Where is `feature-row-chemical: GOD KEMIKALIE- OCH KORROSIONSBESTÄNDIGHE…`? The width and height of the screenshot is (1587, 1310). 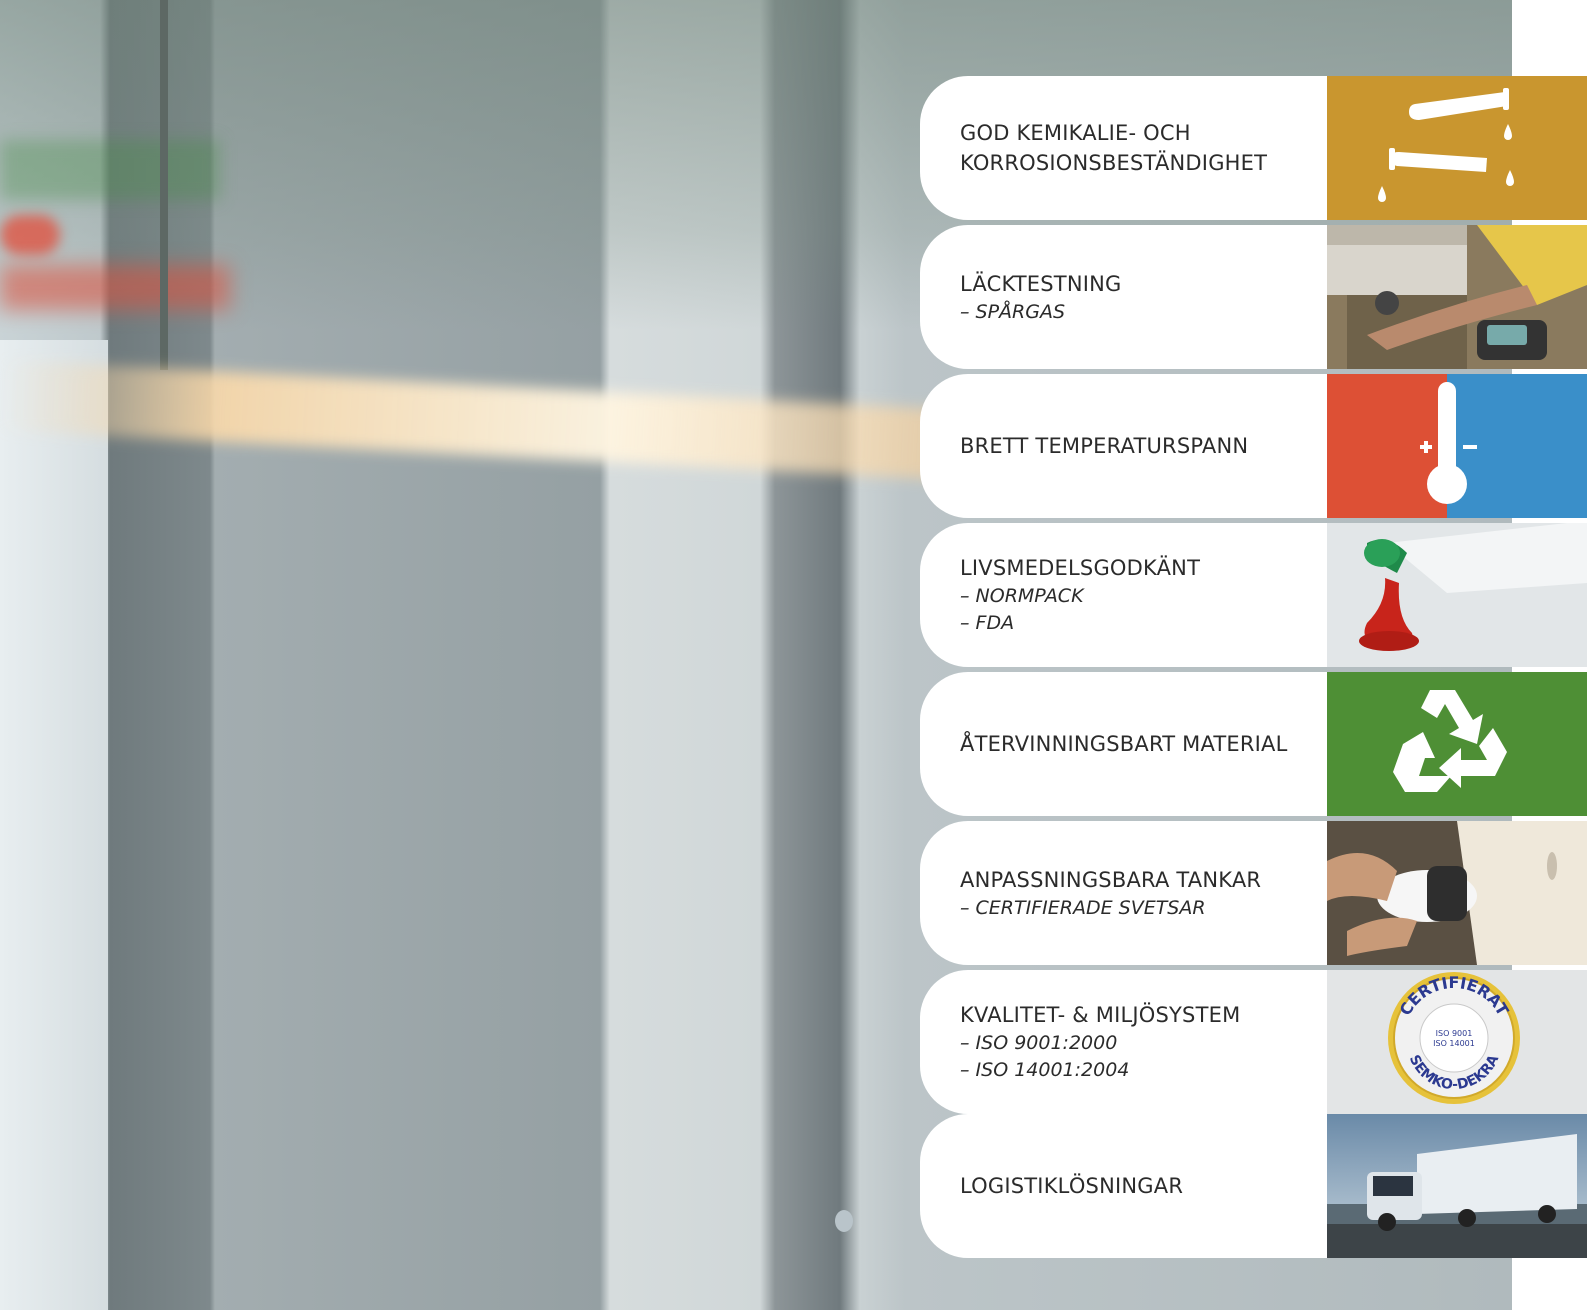
feature-row-chemical: GOD KEMIKALIE- OCH KORROSIONSBESTÄNDIGHE… is located at coordinates (1253, 148).